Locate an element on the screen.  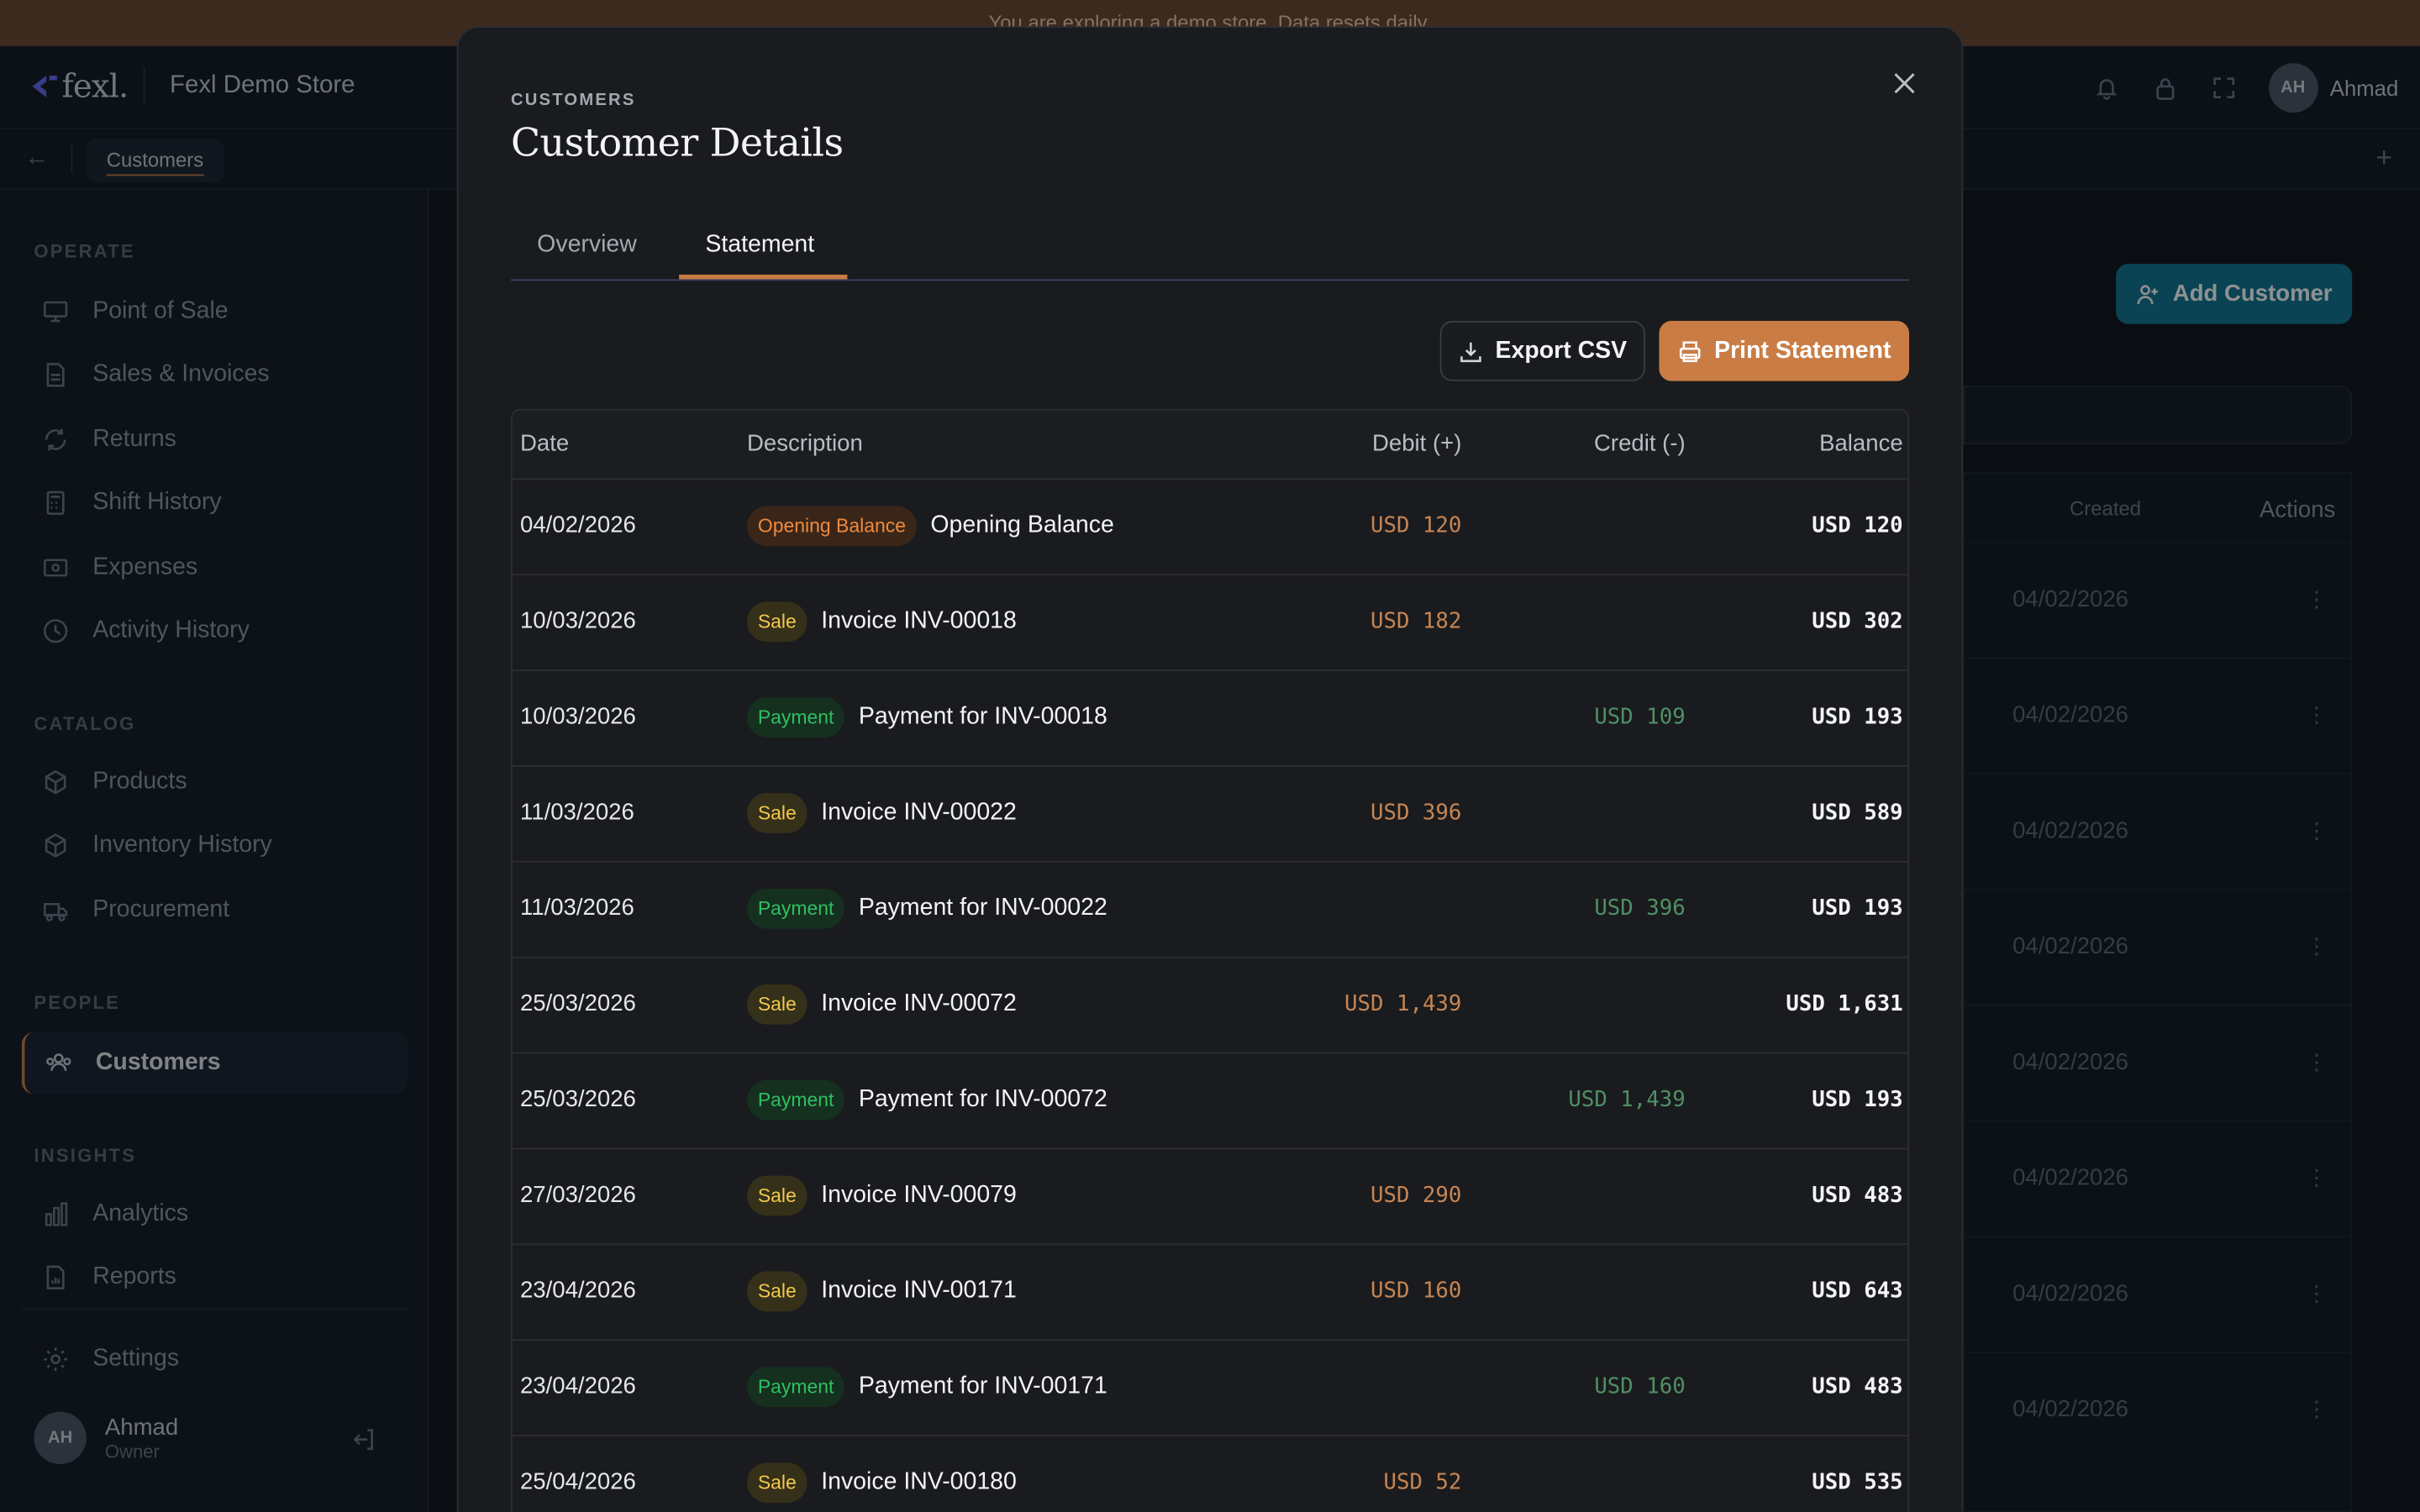
modal-eyebrow: CUSTOMERS is located at coordinates (573, 100).